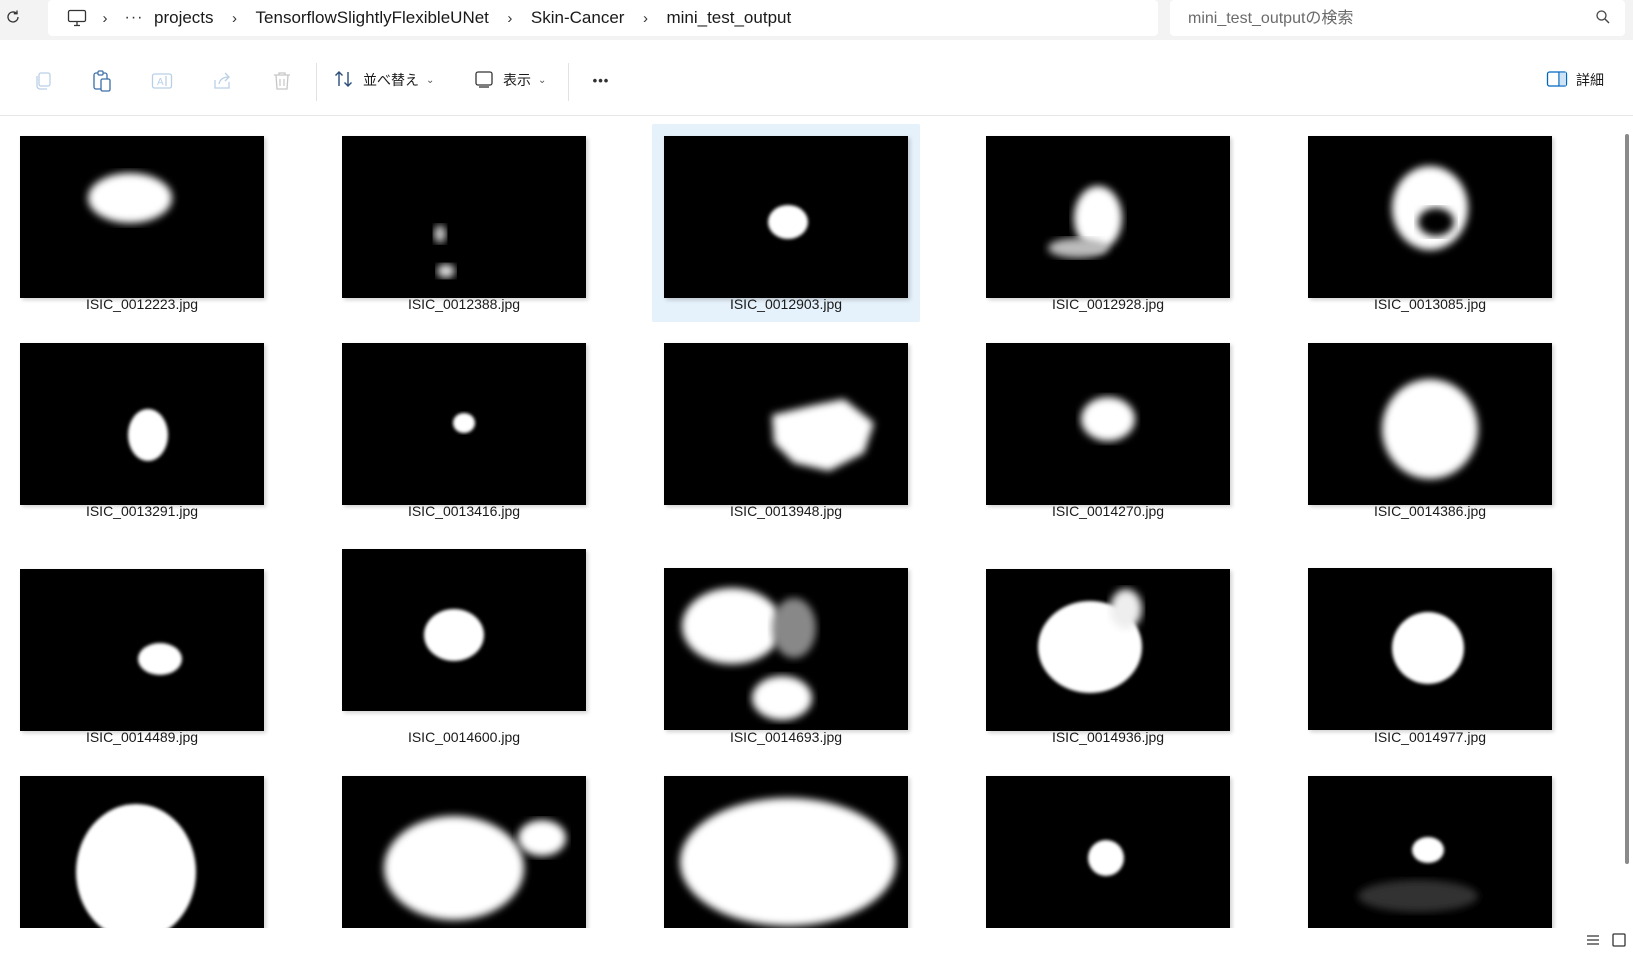 The height and width of the screenshot is (953, 1633). I want to click on search-box, so click(1397, 18).